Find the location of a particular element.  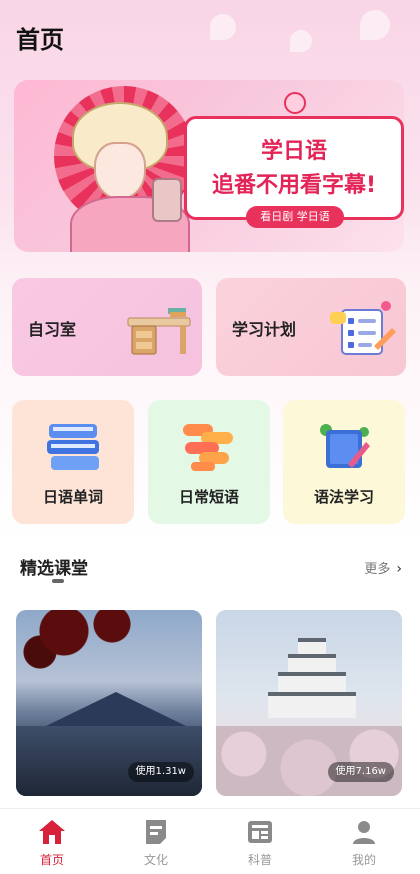

grammar-card: 语法学习 is located at coordinates (344, 462).